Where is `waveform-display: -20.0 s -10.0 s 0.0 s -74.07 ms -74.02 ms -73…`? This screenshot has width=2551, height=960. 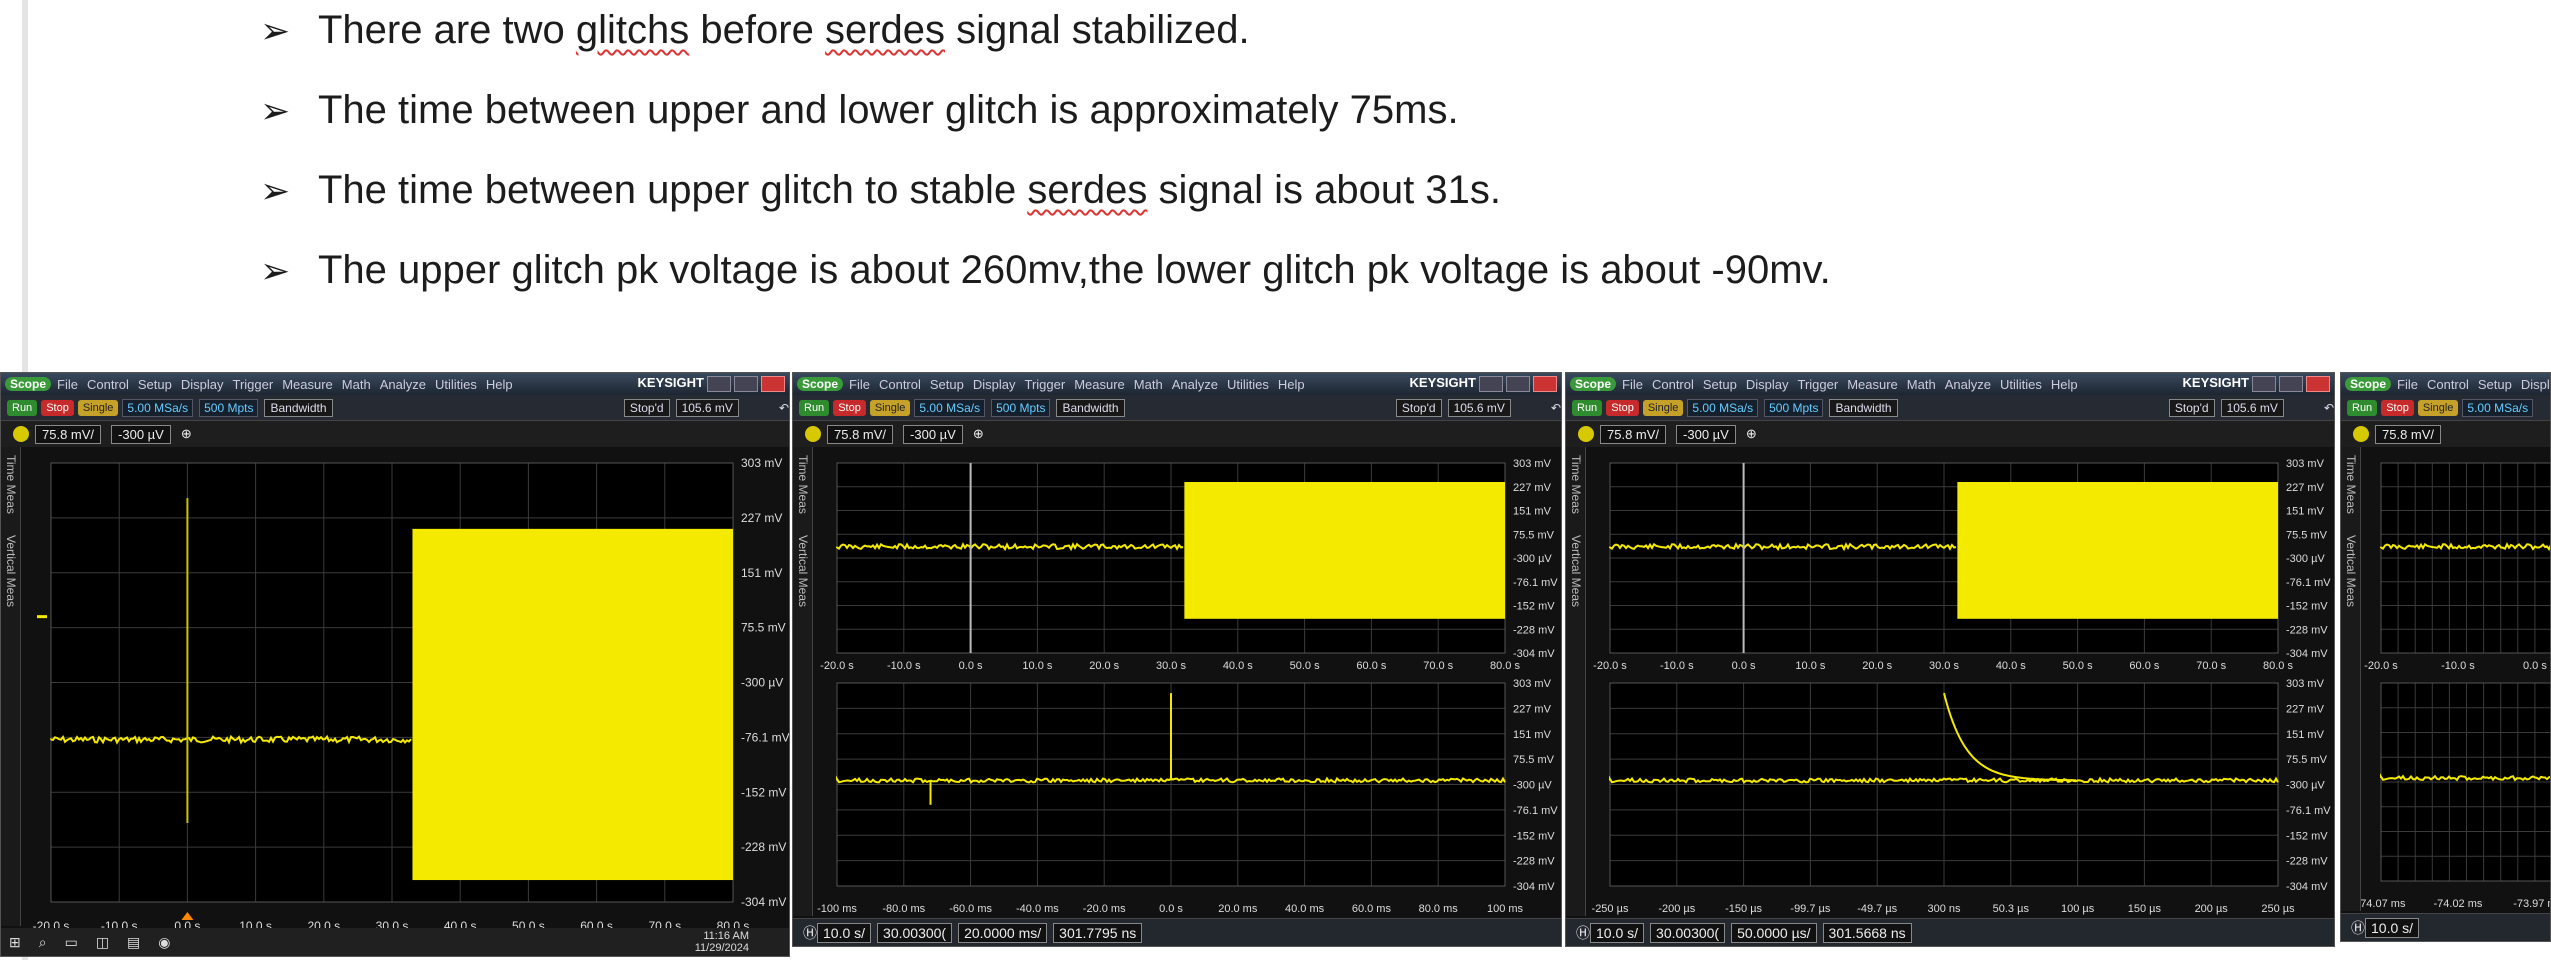 waveform-display: -20.0 s -10.0 s 0.0 s -74.07 ms -74.02 ms -73… is located at coordinates (2446, 657).